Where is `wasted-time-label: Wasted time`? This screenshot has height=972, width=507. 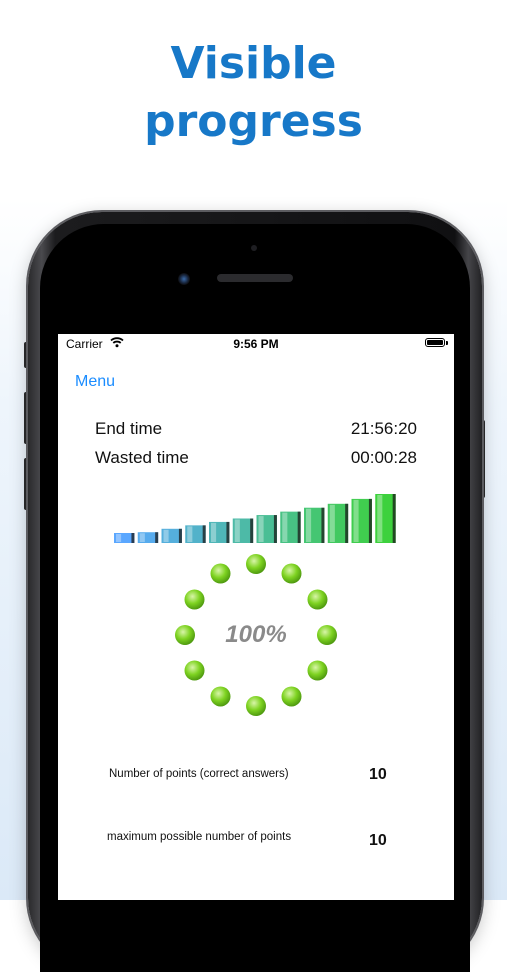
wasted-time-label: Wasted time is located at coordinates (142, 457).